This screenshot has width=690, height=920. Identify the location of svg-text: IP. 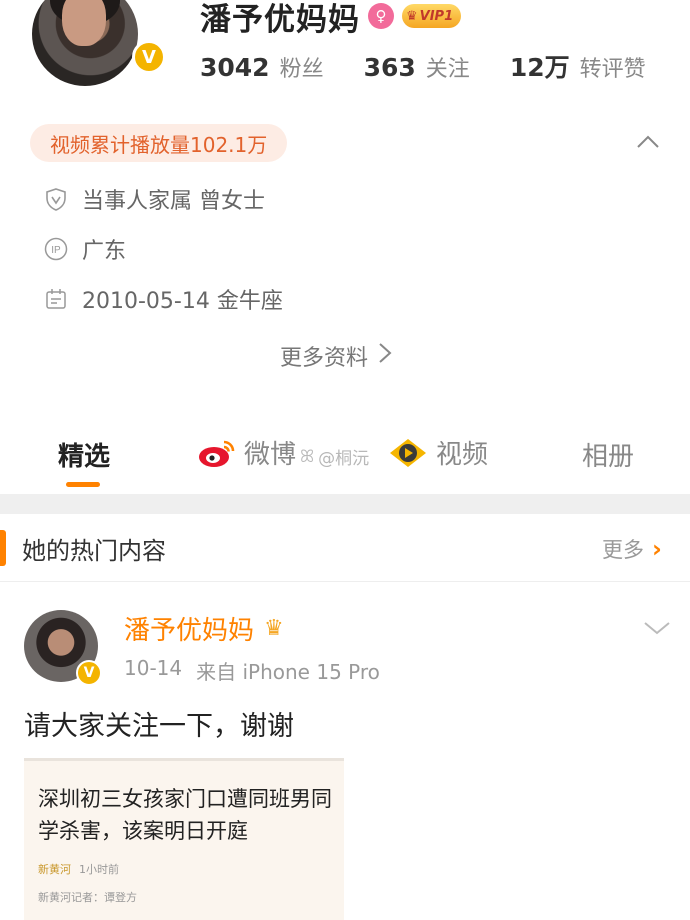
(56, 250).